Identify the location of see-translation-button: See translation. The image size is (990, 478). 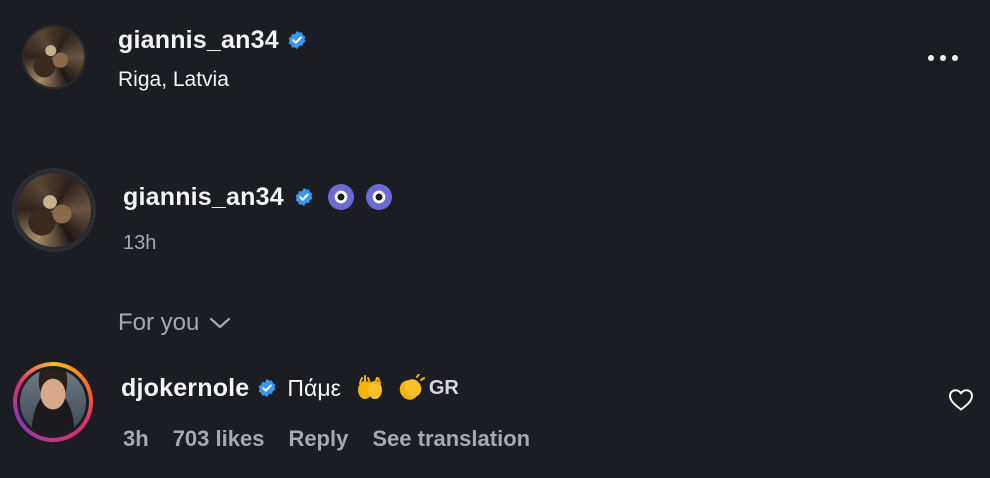
(451, 439).